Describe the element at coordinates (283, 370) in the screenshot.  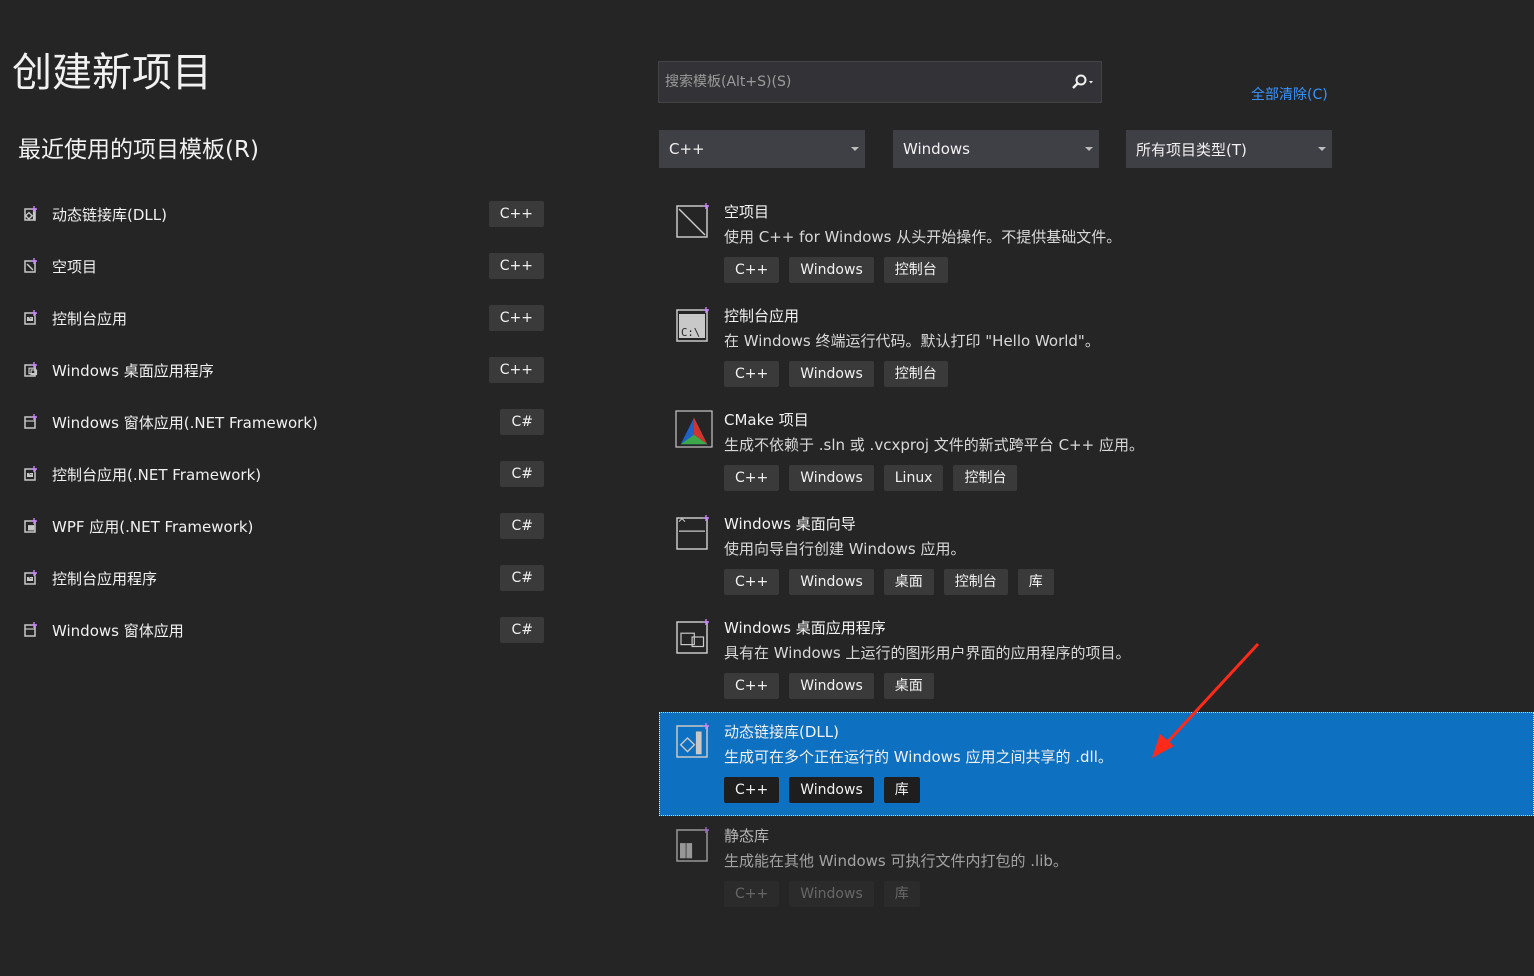
I see `recent-template-item: Windows 桌面应用程序 C++` at that location.